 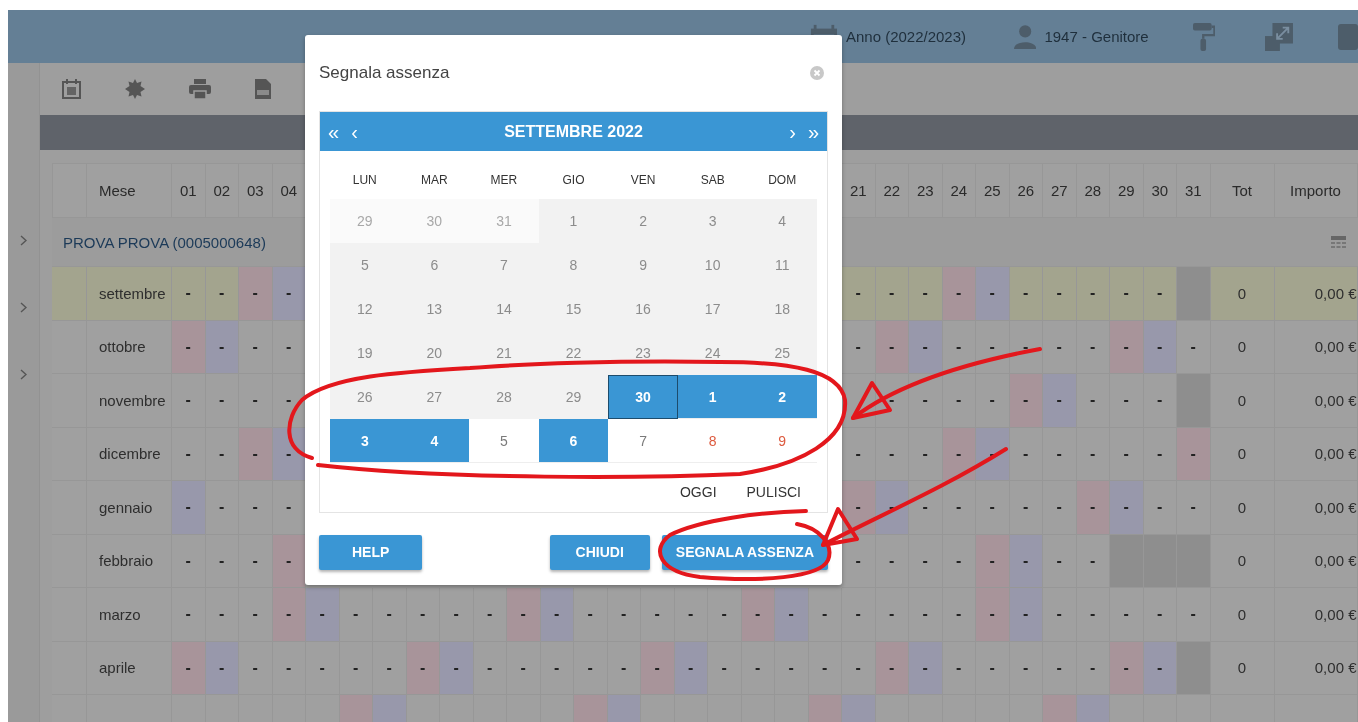 I want to click on calendar-day: 12, so click(x=365, y=309).